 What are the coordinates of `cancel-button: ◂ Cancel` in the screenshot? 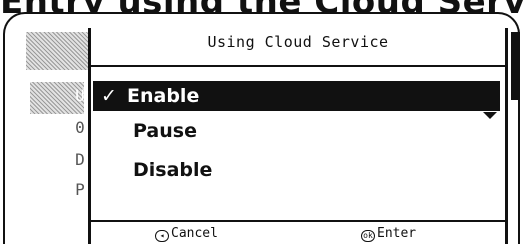 It's located at (186, 234).